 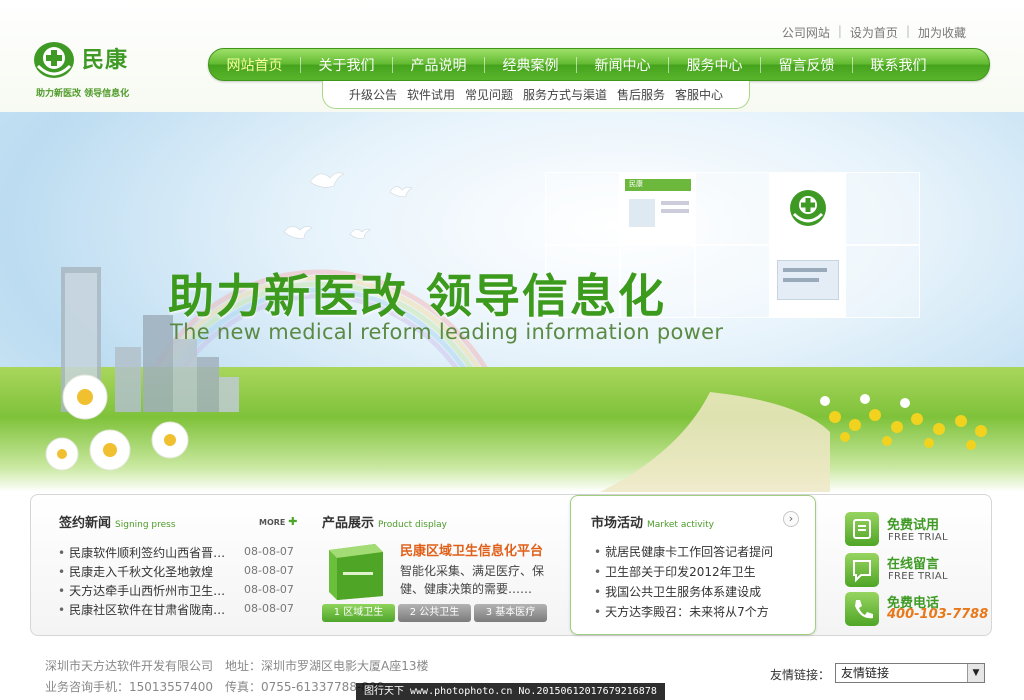 I want to click on emblem-thumbnail, so click(x=807, y=208).